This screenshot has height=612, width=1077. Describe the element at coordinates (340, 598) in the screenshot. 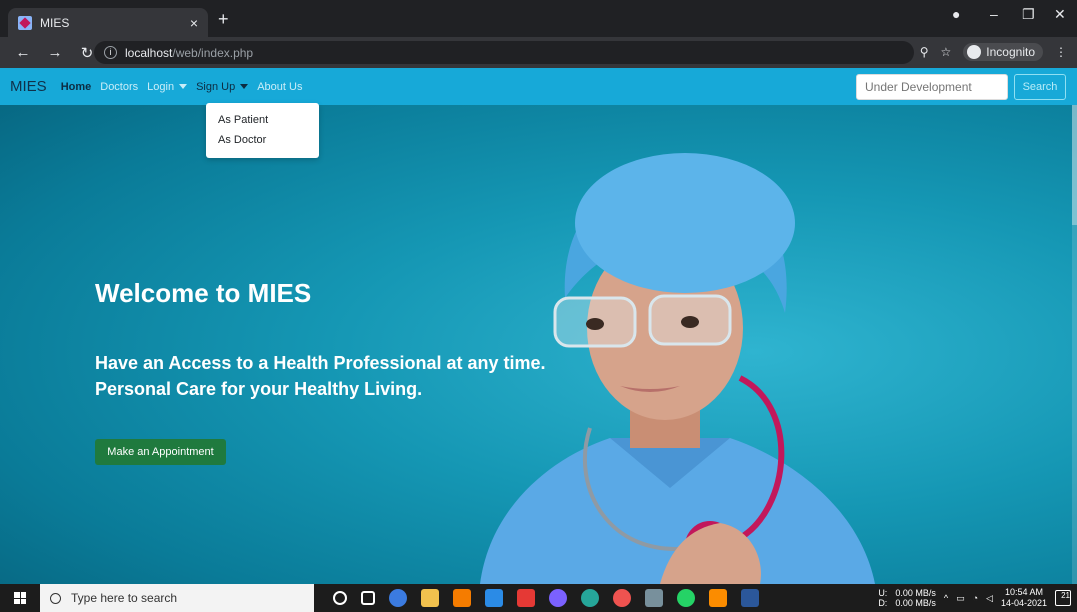

I see `cortana-icon` at that location.